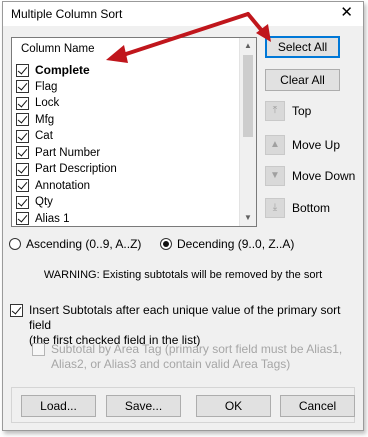 The image size is (368, 437). What do you see at coordinates (275, 111) in the screenshot?
I see `move-top-icon: ⤒` at bounding box center [275, 111].